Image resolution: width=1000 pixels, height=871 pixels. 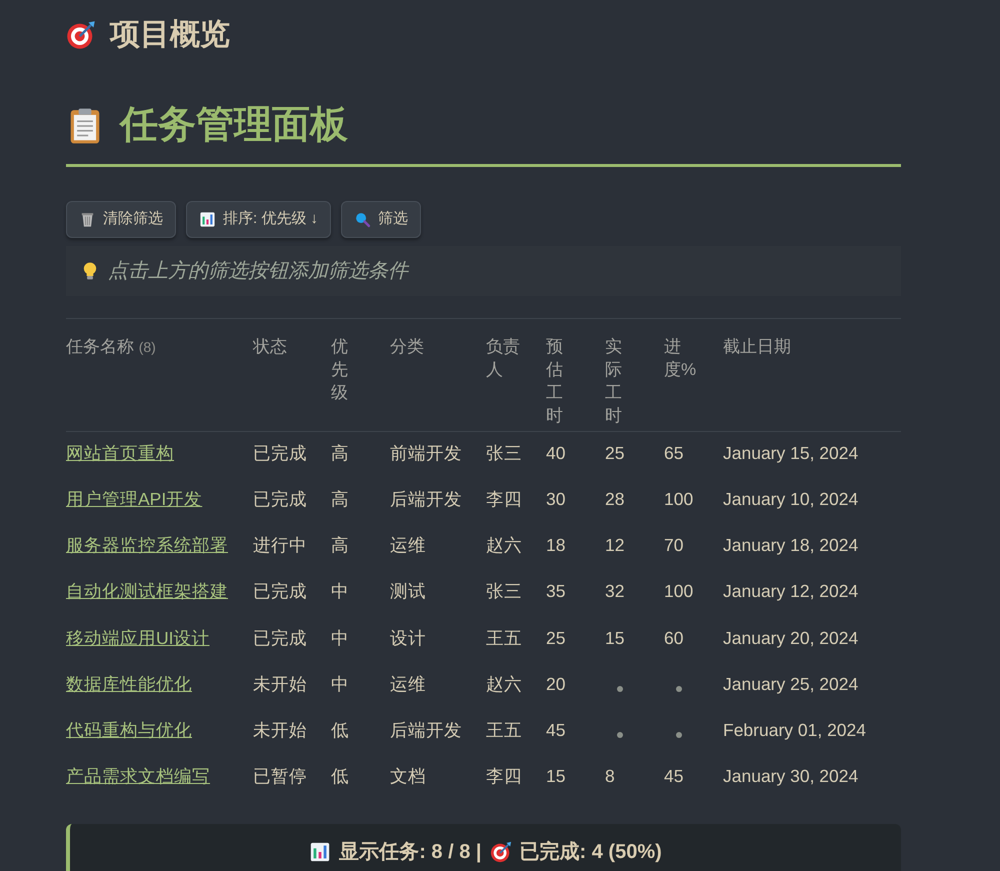 What do you see at coordinates (381, 219) in the screenshot?
I see `filter-button: 筛选` at bounding box center [381, 219].